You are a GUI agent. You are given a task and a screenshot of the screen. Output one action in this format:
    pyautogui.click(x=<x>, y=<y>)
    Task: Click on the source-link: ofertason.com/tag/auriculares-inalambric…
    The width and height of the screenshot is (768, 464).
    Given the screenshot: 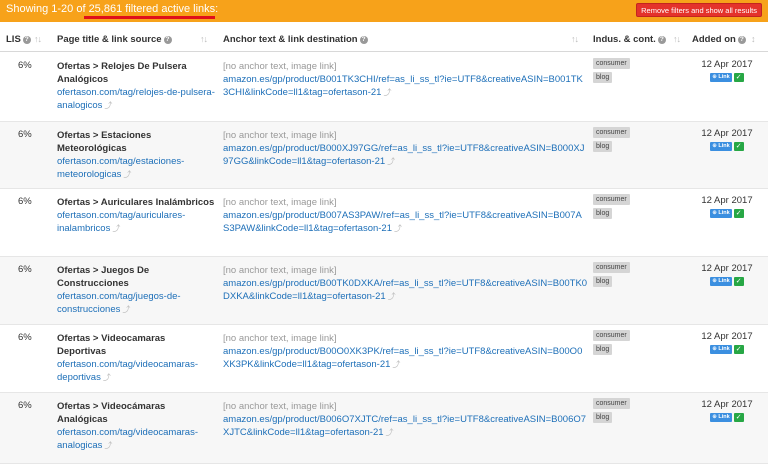 What is the action you would take?
    pyautogui.click(x=121, y=222)
    